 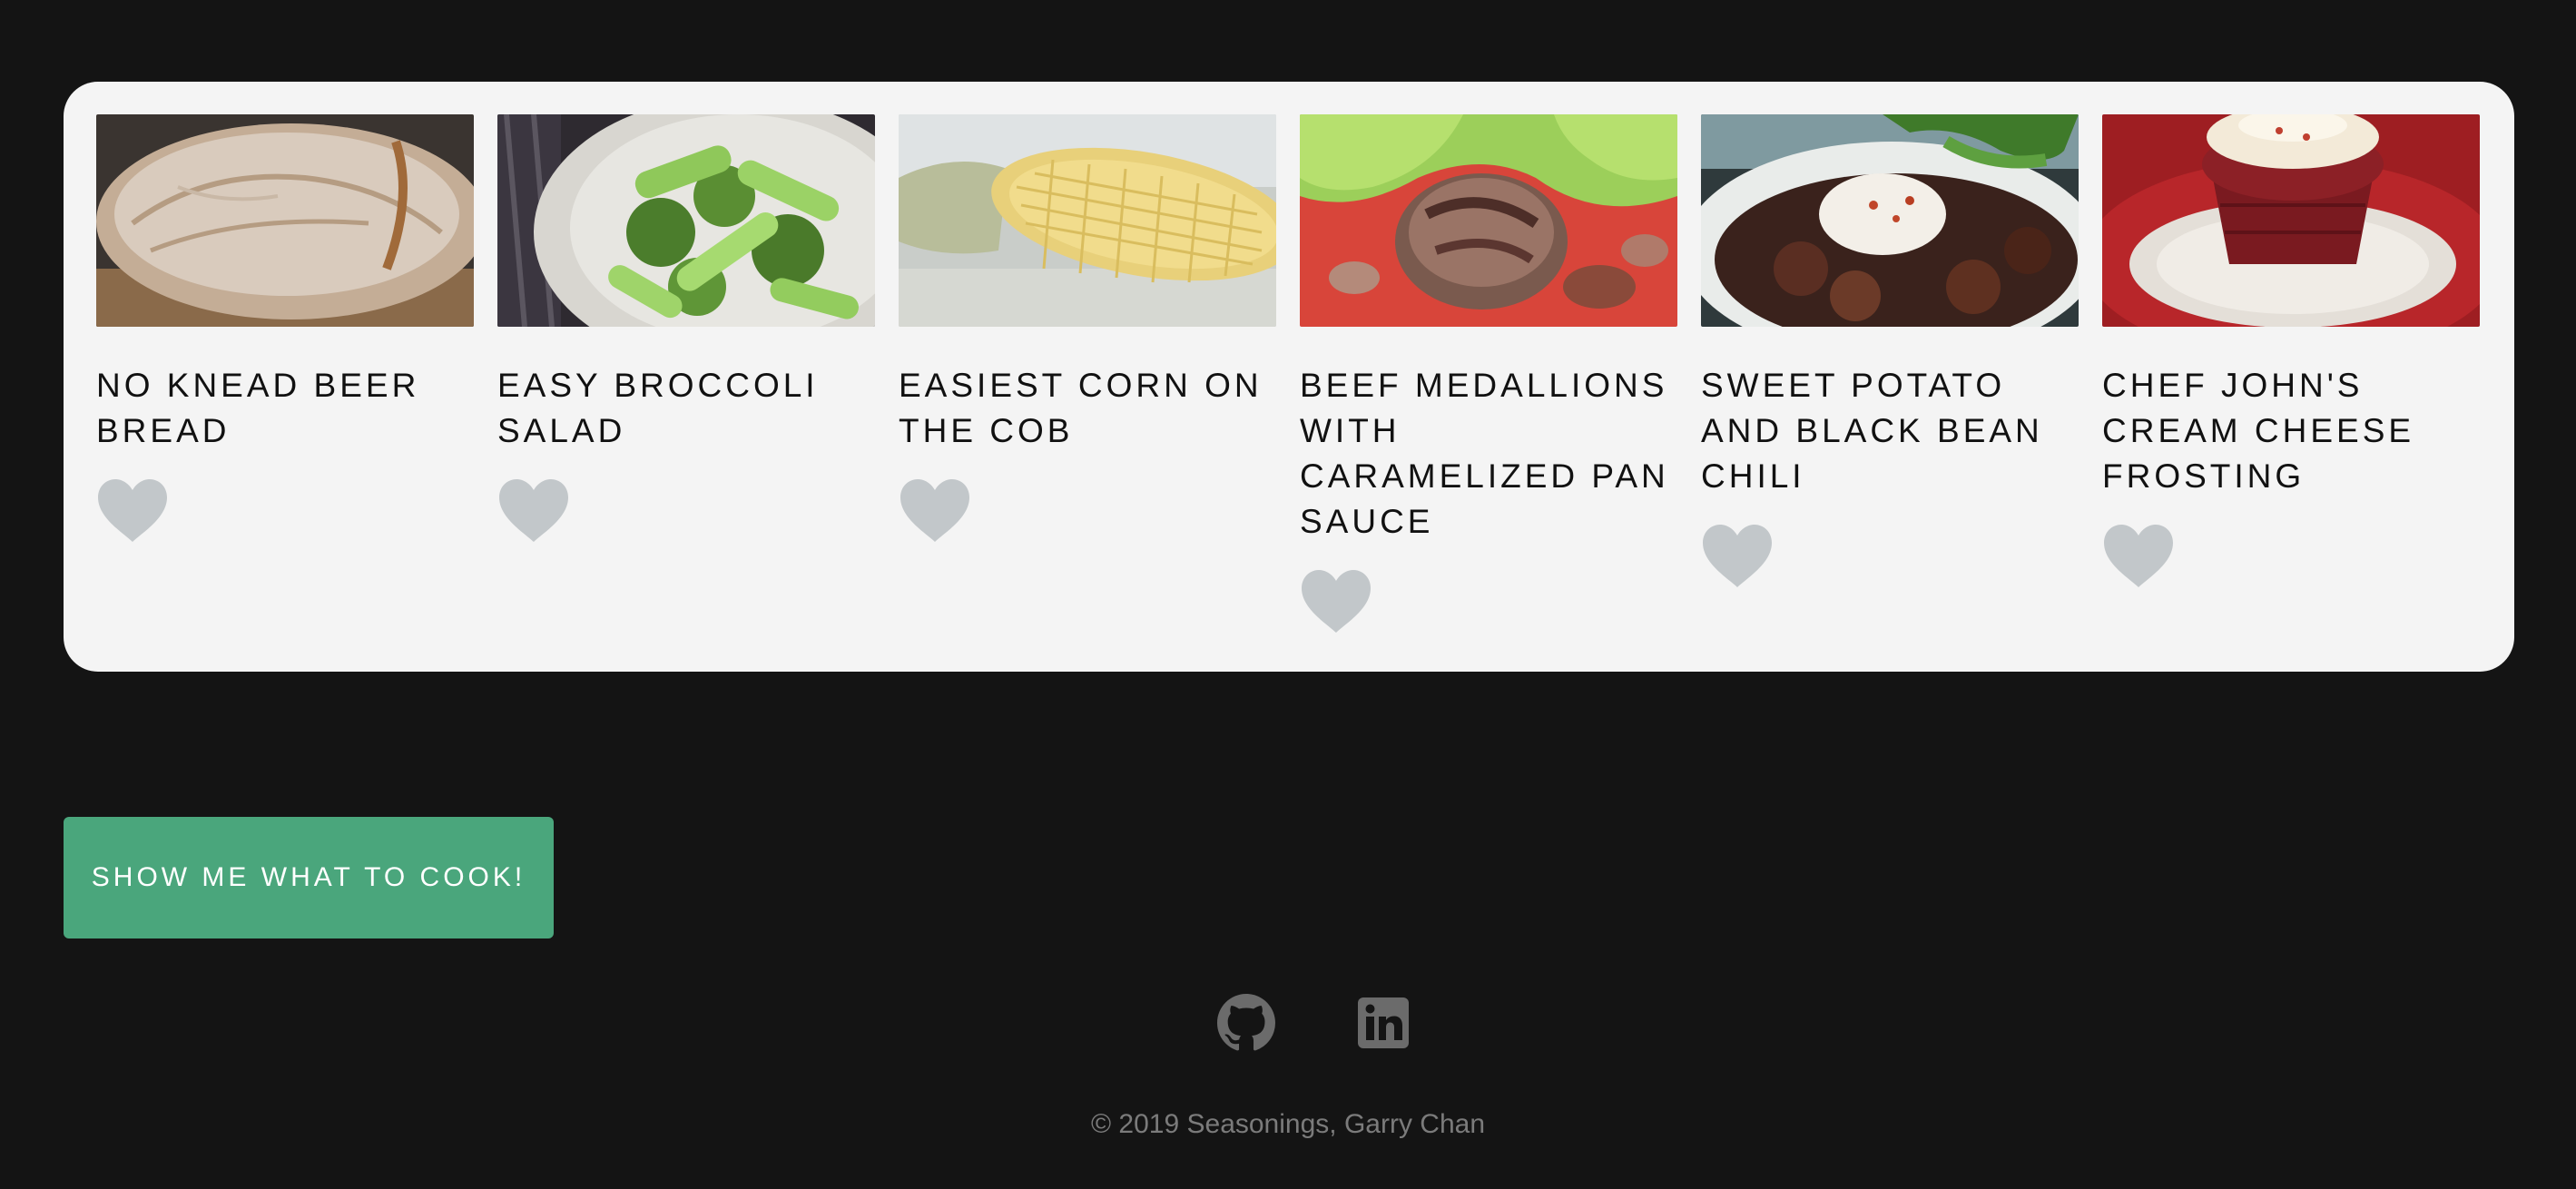 What do you see at coordinates (2291, 431) in the screenshot?
I see `recipe-title: Chef John's Cream Cheese Frosting` at bounding box center [2291, 431].